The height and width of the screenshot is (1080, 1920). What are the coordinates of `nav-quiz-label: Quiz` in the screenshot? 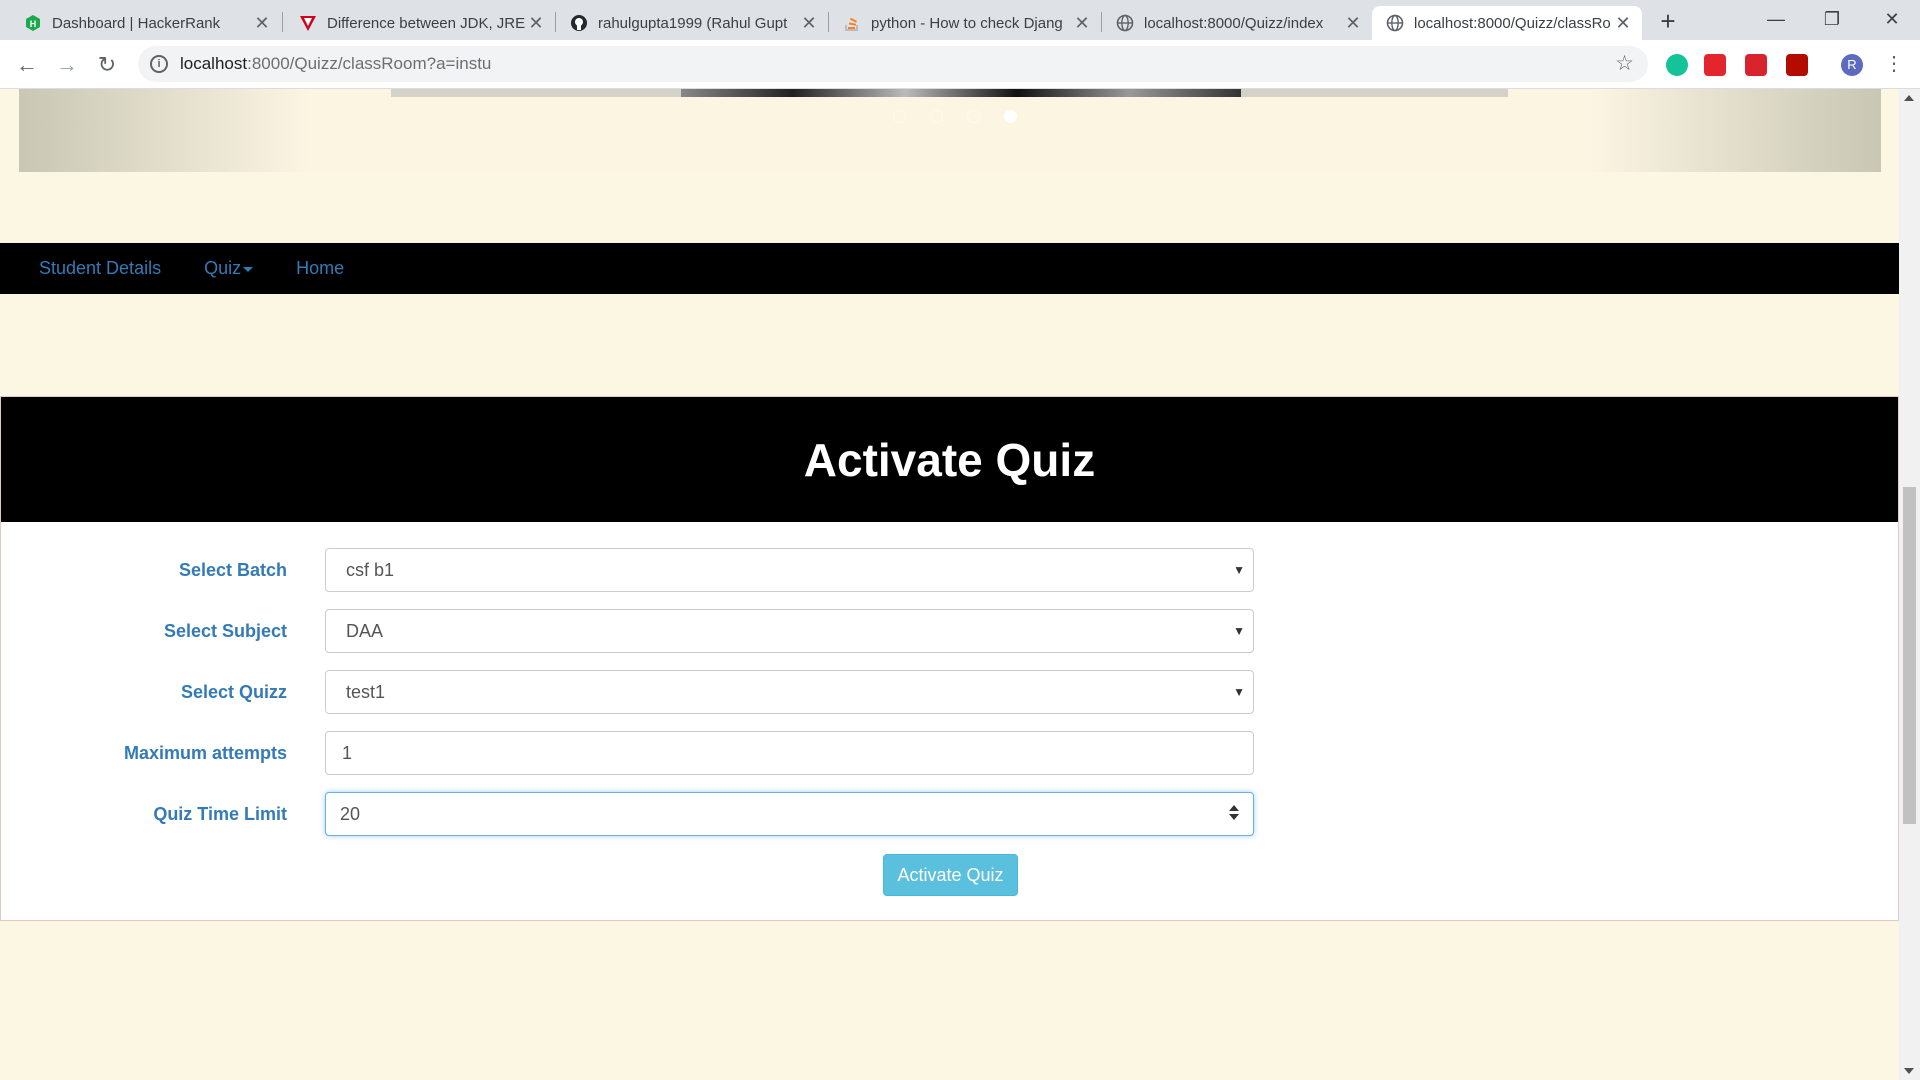 It's located at (223, 268).